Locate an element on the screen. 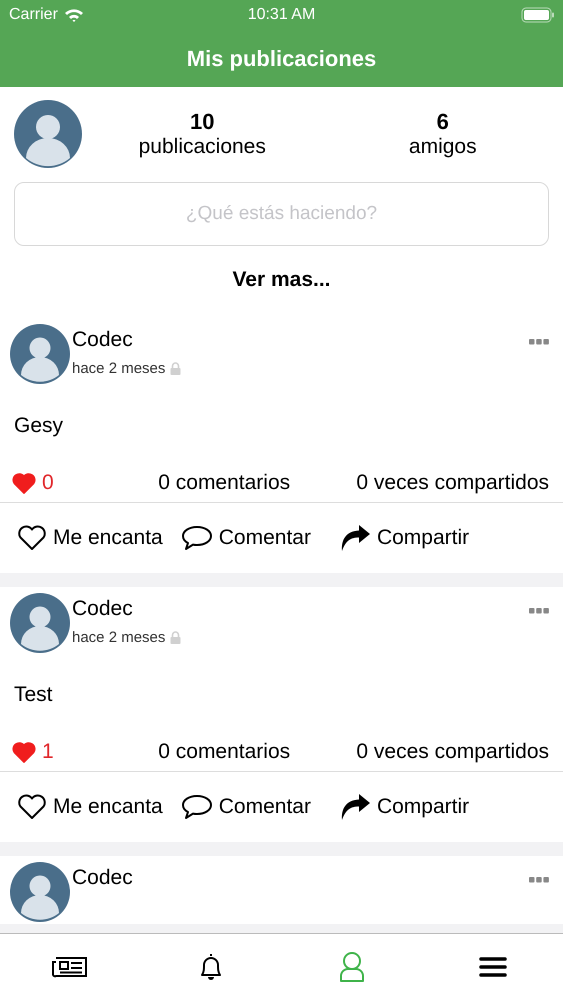  post-text: Gesy is located at coordinates (39, 425).